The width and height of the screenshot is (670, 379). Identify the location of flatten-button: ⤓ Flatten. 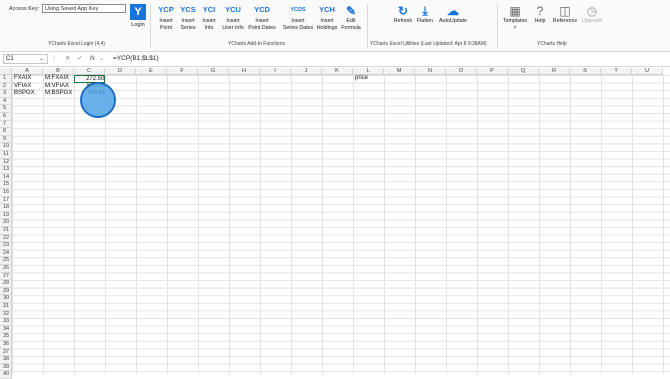
(425, 15).